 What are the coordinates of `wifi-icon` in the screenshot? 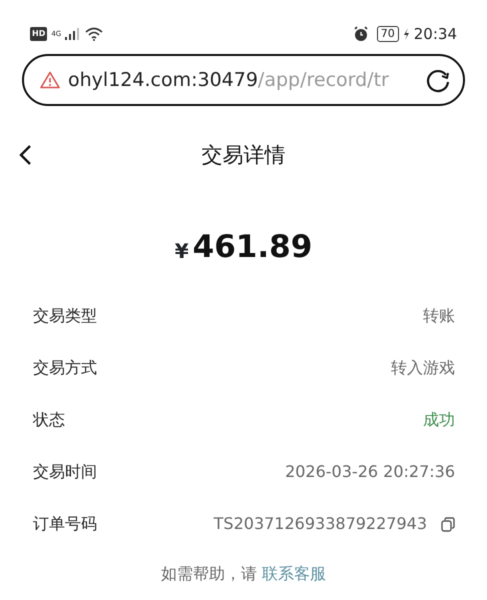 It's located at (94, 34).